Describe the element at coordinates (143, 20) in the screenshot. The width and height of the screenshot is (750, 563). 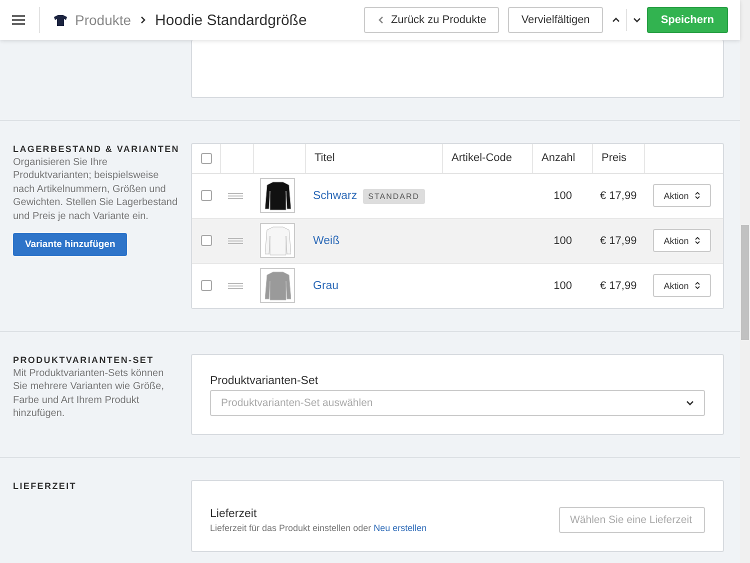
I see `chevron-right-icon` at that location.